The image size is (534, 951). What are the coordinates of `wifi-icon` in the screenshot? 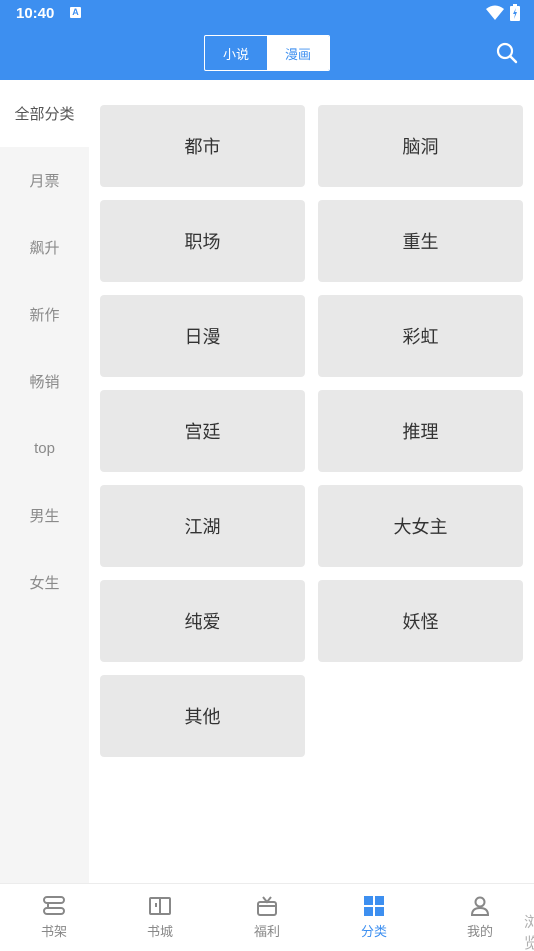 It's located at (495, 12).